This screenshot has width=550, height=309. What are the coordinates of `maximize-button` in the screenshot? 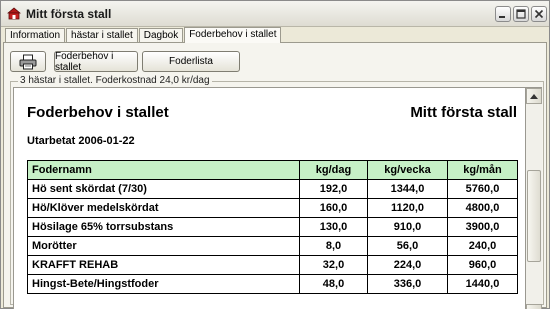 It's located at (521, 14).